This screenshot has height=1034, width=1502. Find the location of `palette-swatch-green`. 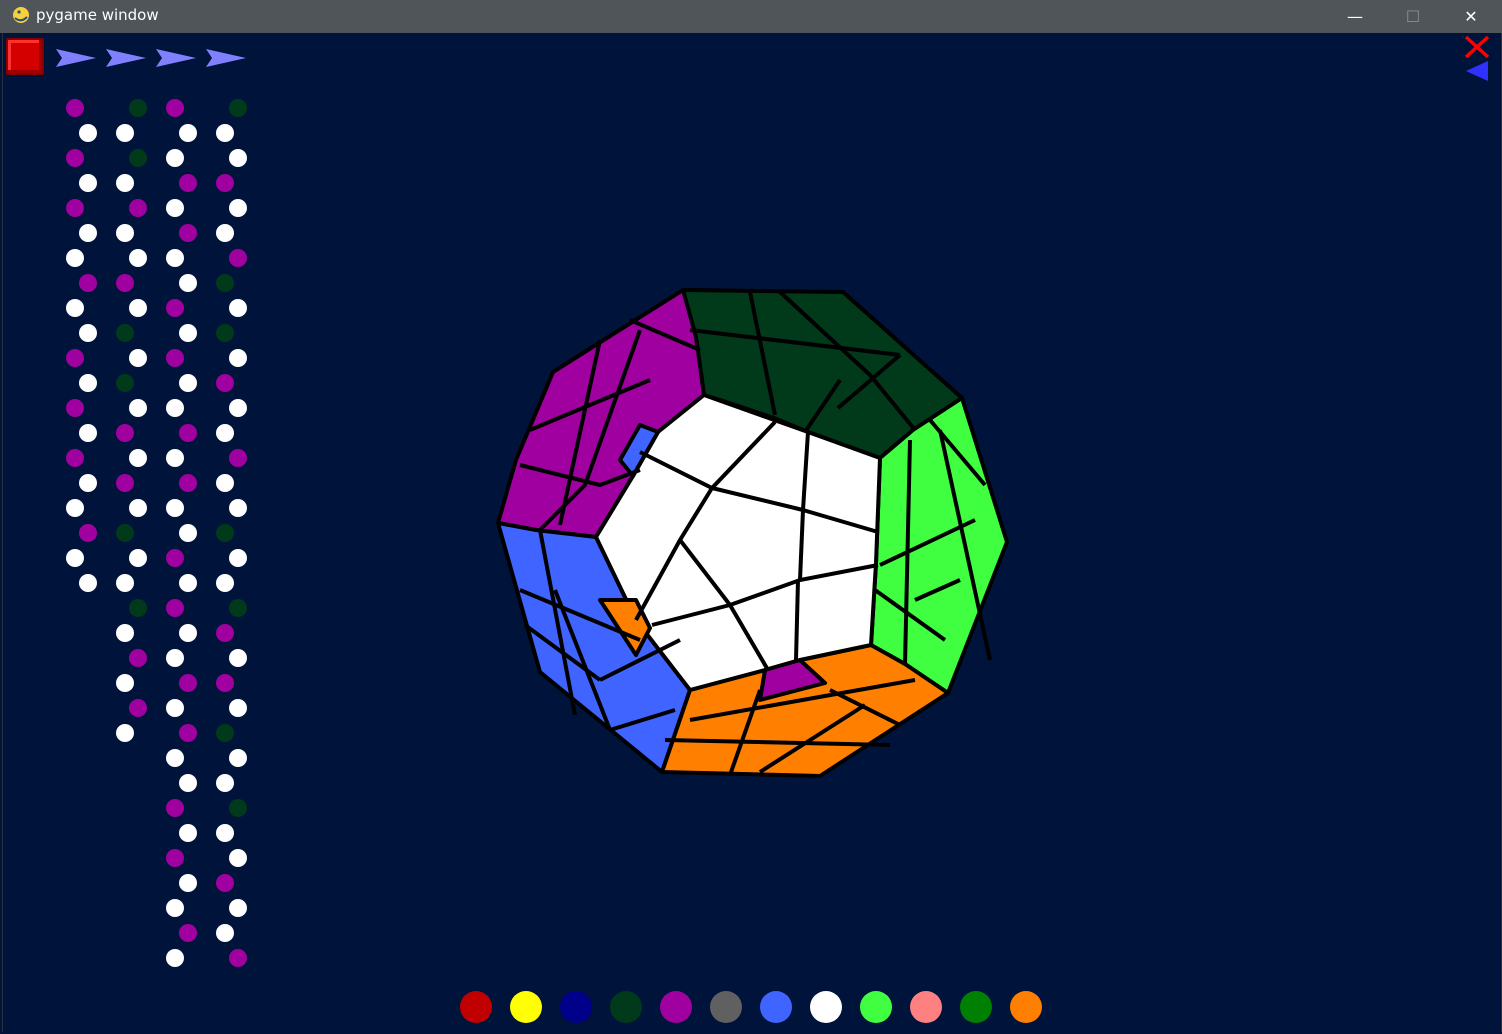

palette-swatch-green is located at coordinates (976, 1007).